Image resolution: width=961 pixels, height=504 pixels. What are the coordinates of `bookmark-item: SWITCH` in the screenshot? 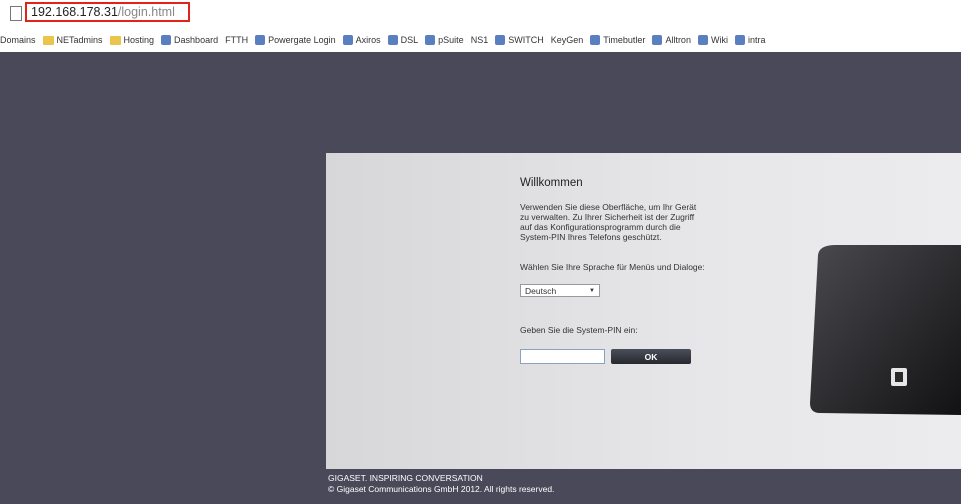 It's located at (519, 40).